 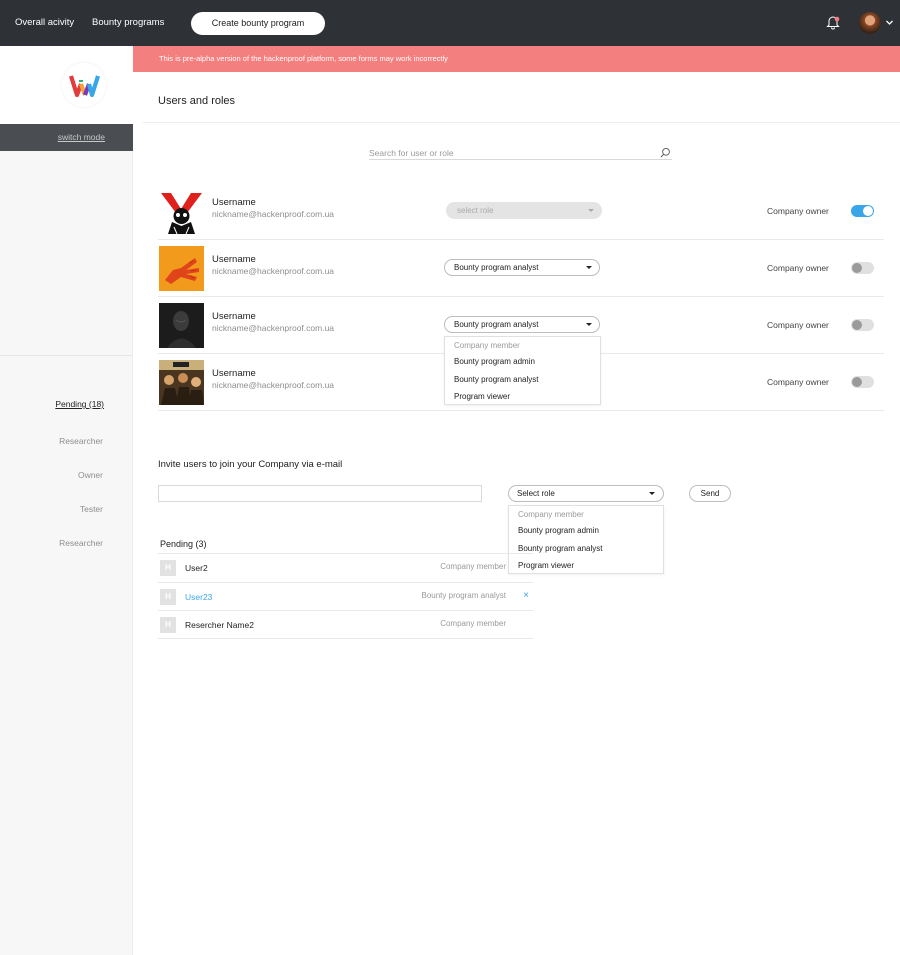 What do you see at coordinates (196, 568) in the screenshot?
I see `pending-user-name: User2` at bounding box center [196, 568].